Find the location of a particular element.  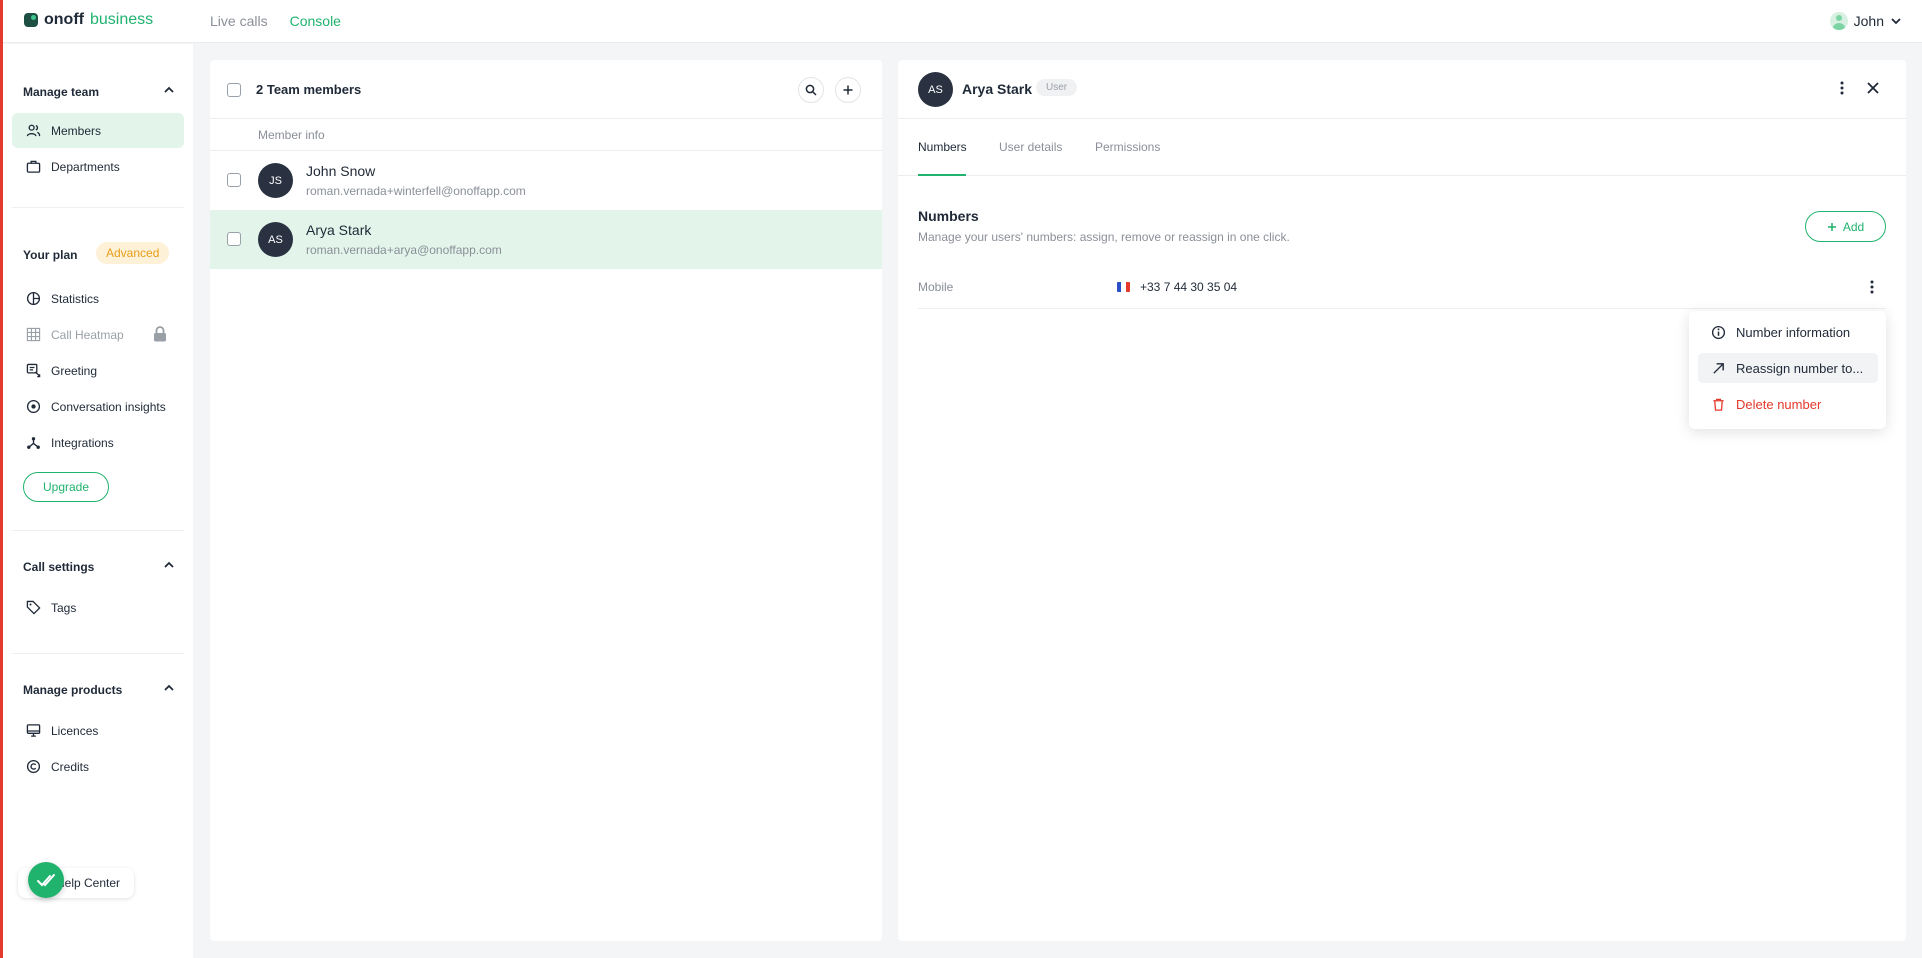

tag-icon is located at coordinates (33, 607).